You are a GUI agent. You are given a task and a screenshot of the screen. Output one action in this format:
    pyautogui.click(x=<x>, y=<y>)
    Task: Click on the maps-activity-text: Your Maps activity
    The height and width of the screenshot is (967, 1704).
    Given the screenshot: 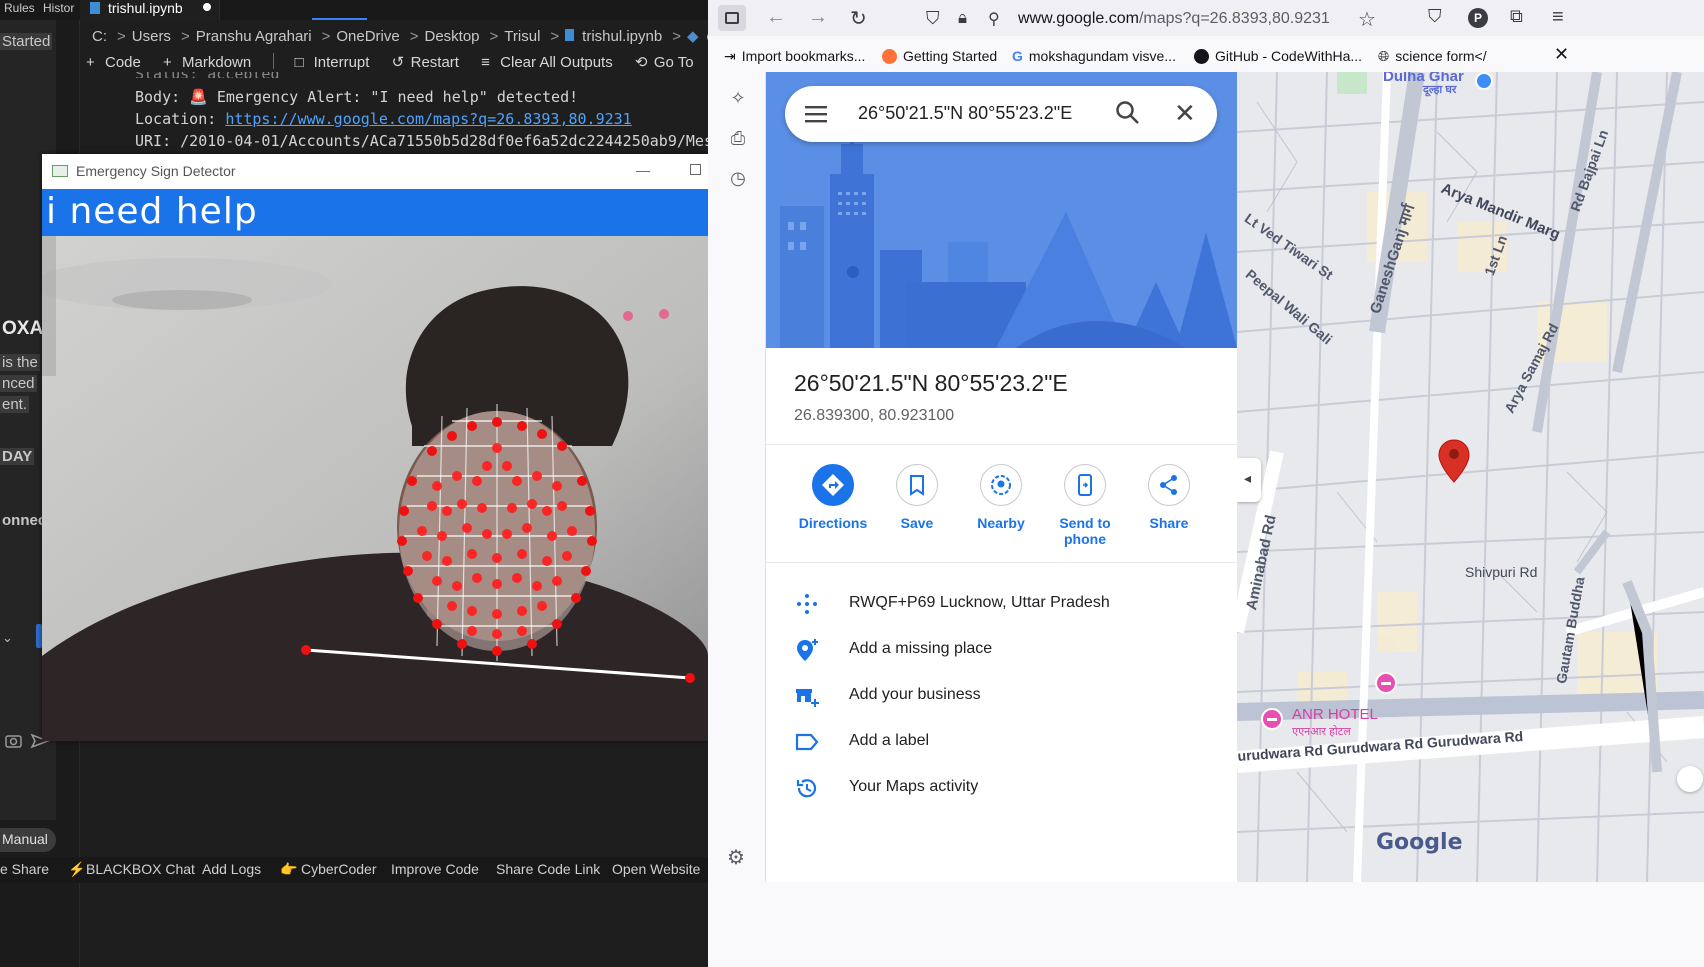 What is the action you would take?
    pyautogui.click(x=914, y=786)
    